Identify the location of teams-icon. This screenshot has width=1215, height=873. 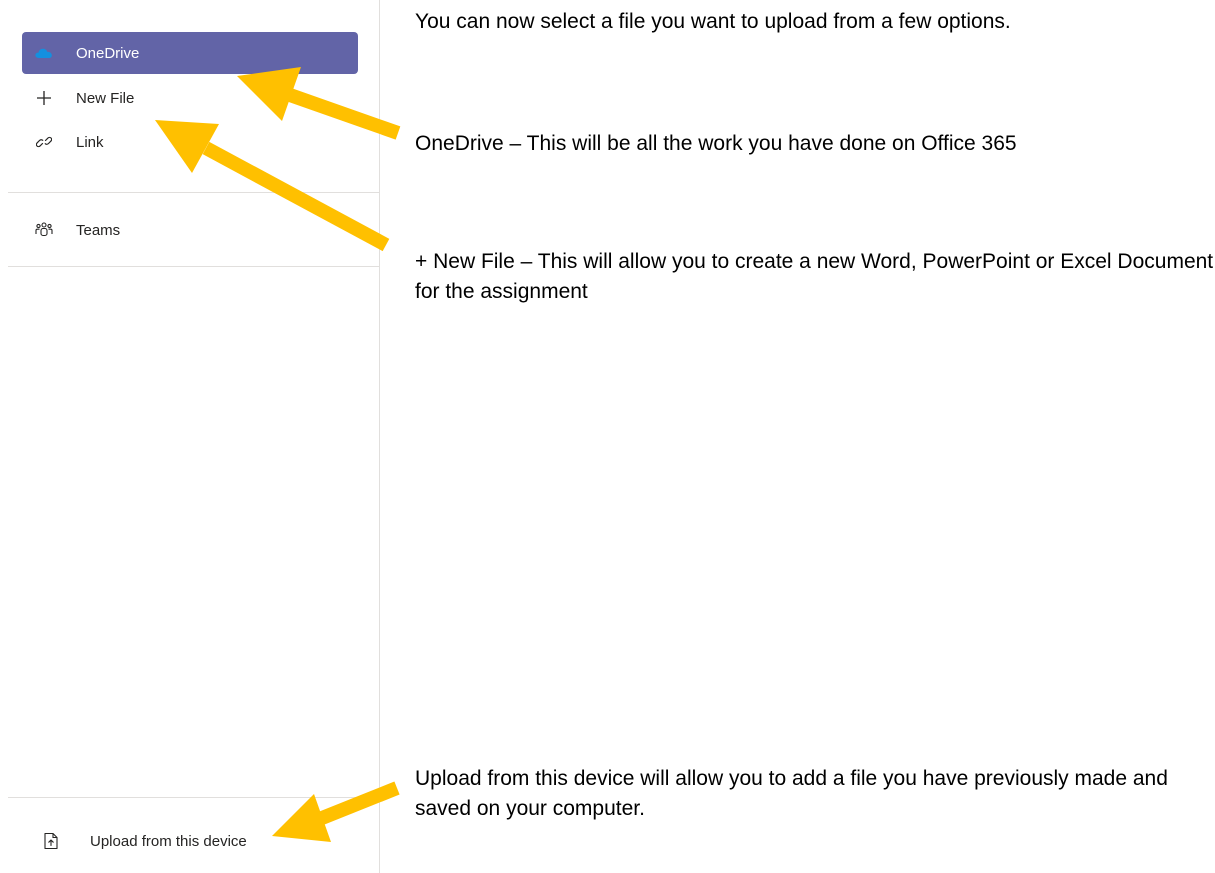
(44, 230).